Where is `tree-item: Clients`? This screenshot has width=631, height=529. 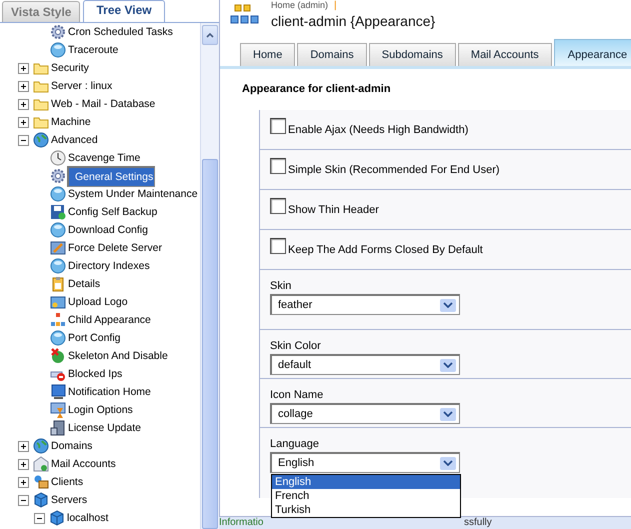
tree-item: Clients is located at coordinates (67, 482).